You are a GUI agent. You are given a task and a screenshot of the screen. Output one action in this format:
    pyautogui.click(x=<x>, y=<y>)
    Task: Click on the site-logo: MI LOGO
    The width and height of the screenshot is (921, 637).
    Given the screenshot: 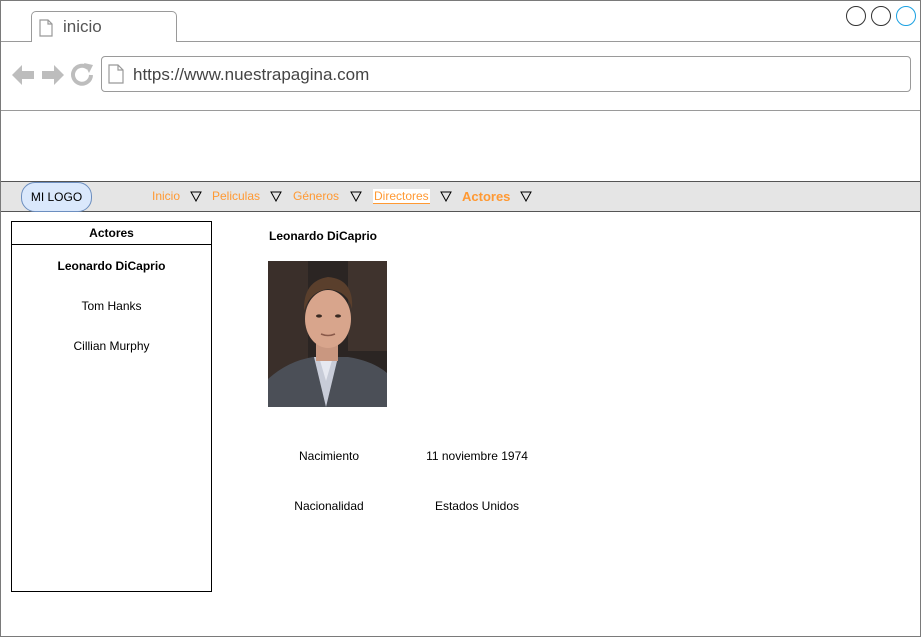 What is the action you would take?
    pyautogui.click(x=56, y=197)
    